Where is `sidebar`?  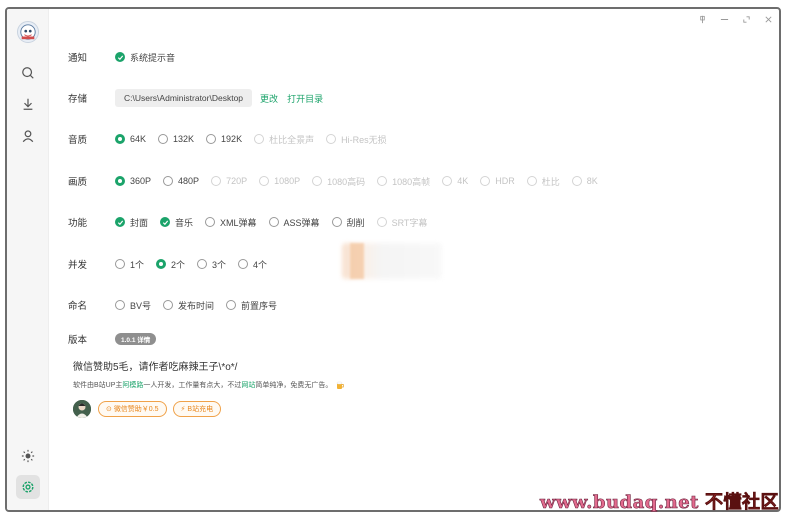
sidebar is located at coordinates (28, 259).